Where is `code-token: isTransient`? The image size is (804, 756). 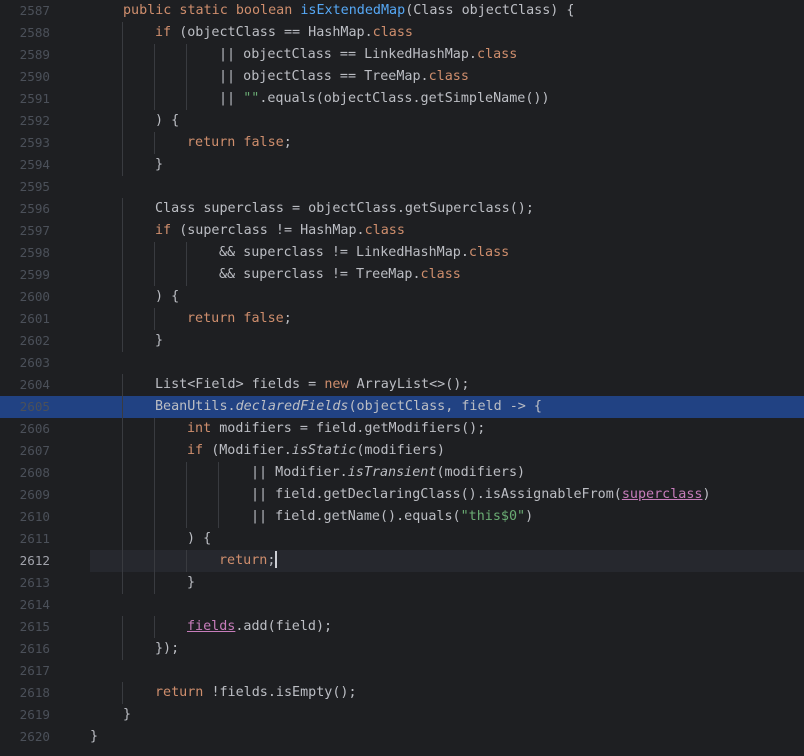 code-token: isTransient is located at coordinates (392, 472).